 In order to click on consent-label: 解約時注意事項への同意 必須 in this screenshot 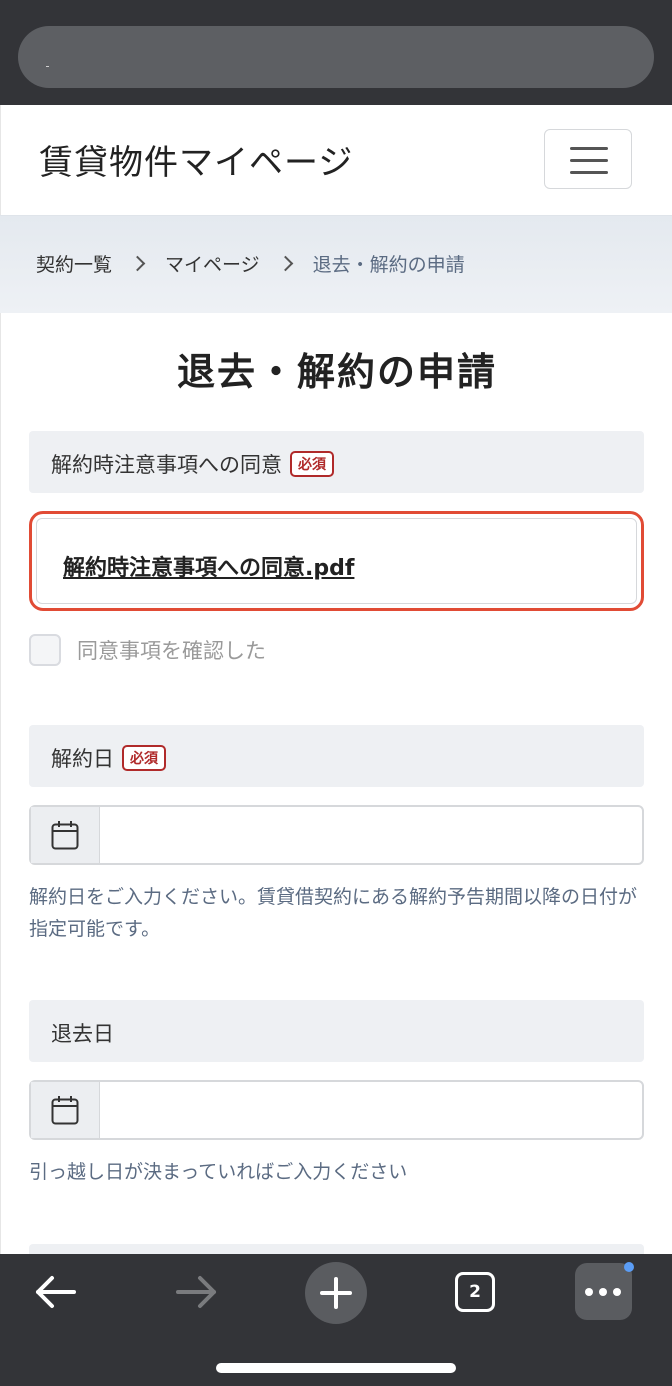, I will do `click(192, 464)`.